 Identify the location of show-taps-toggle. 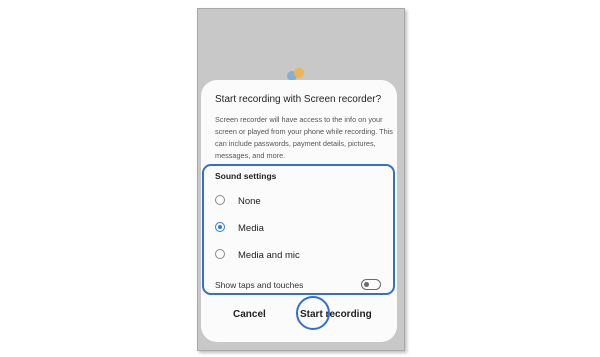
(371, 284).